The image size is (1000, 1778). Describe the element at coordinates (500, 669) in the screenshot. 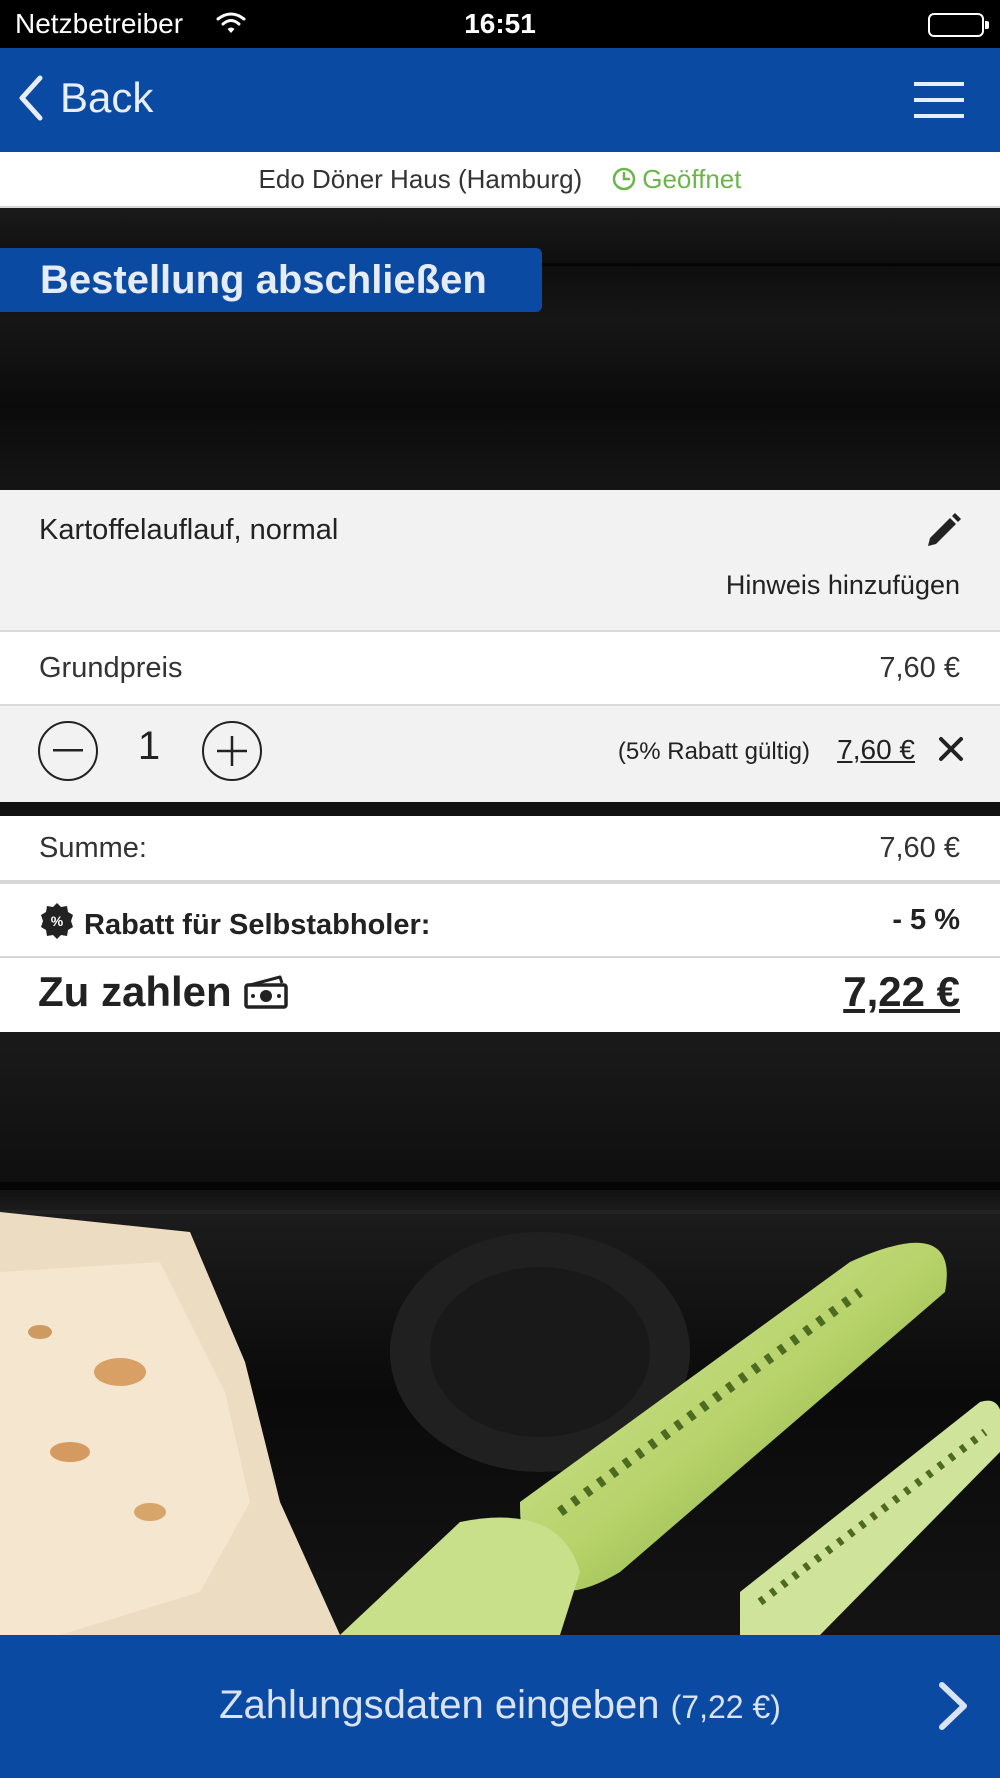

I see `base-price-row: Grundpreis 7,60 €` at that location.